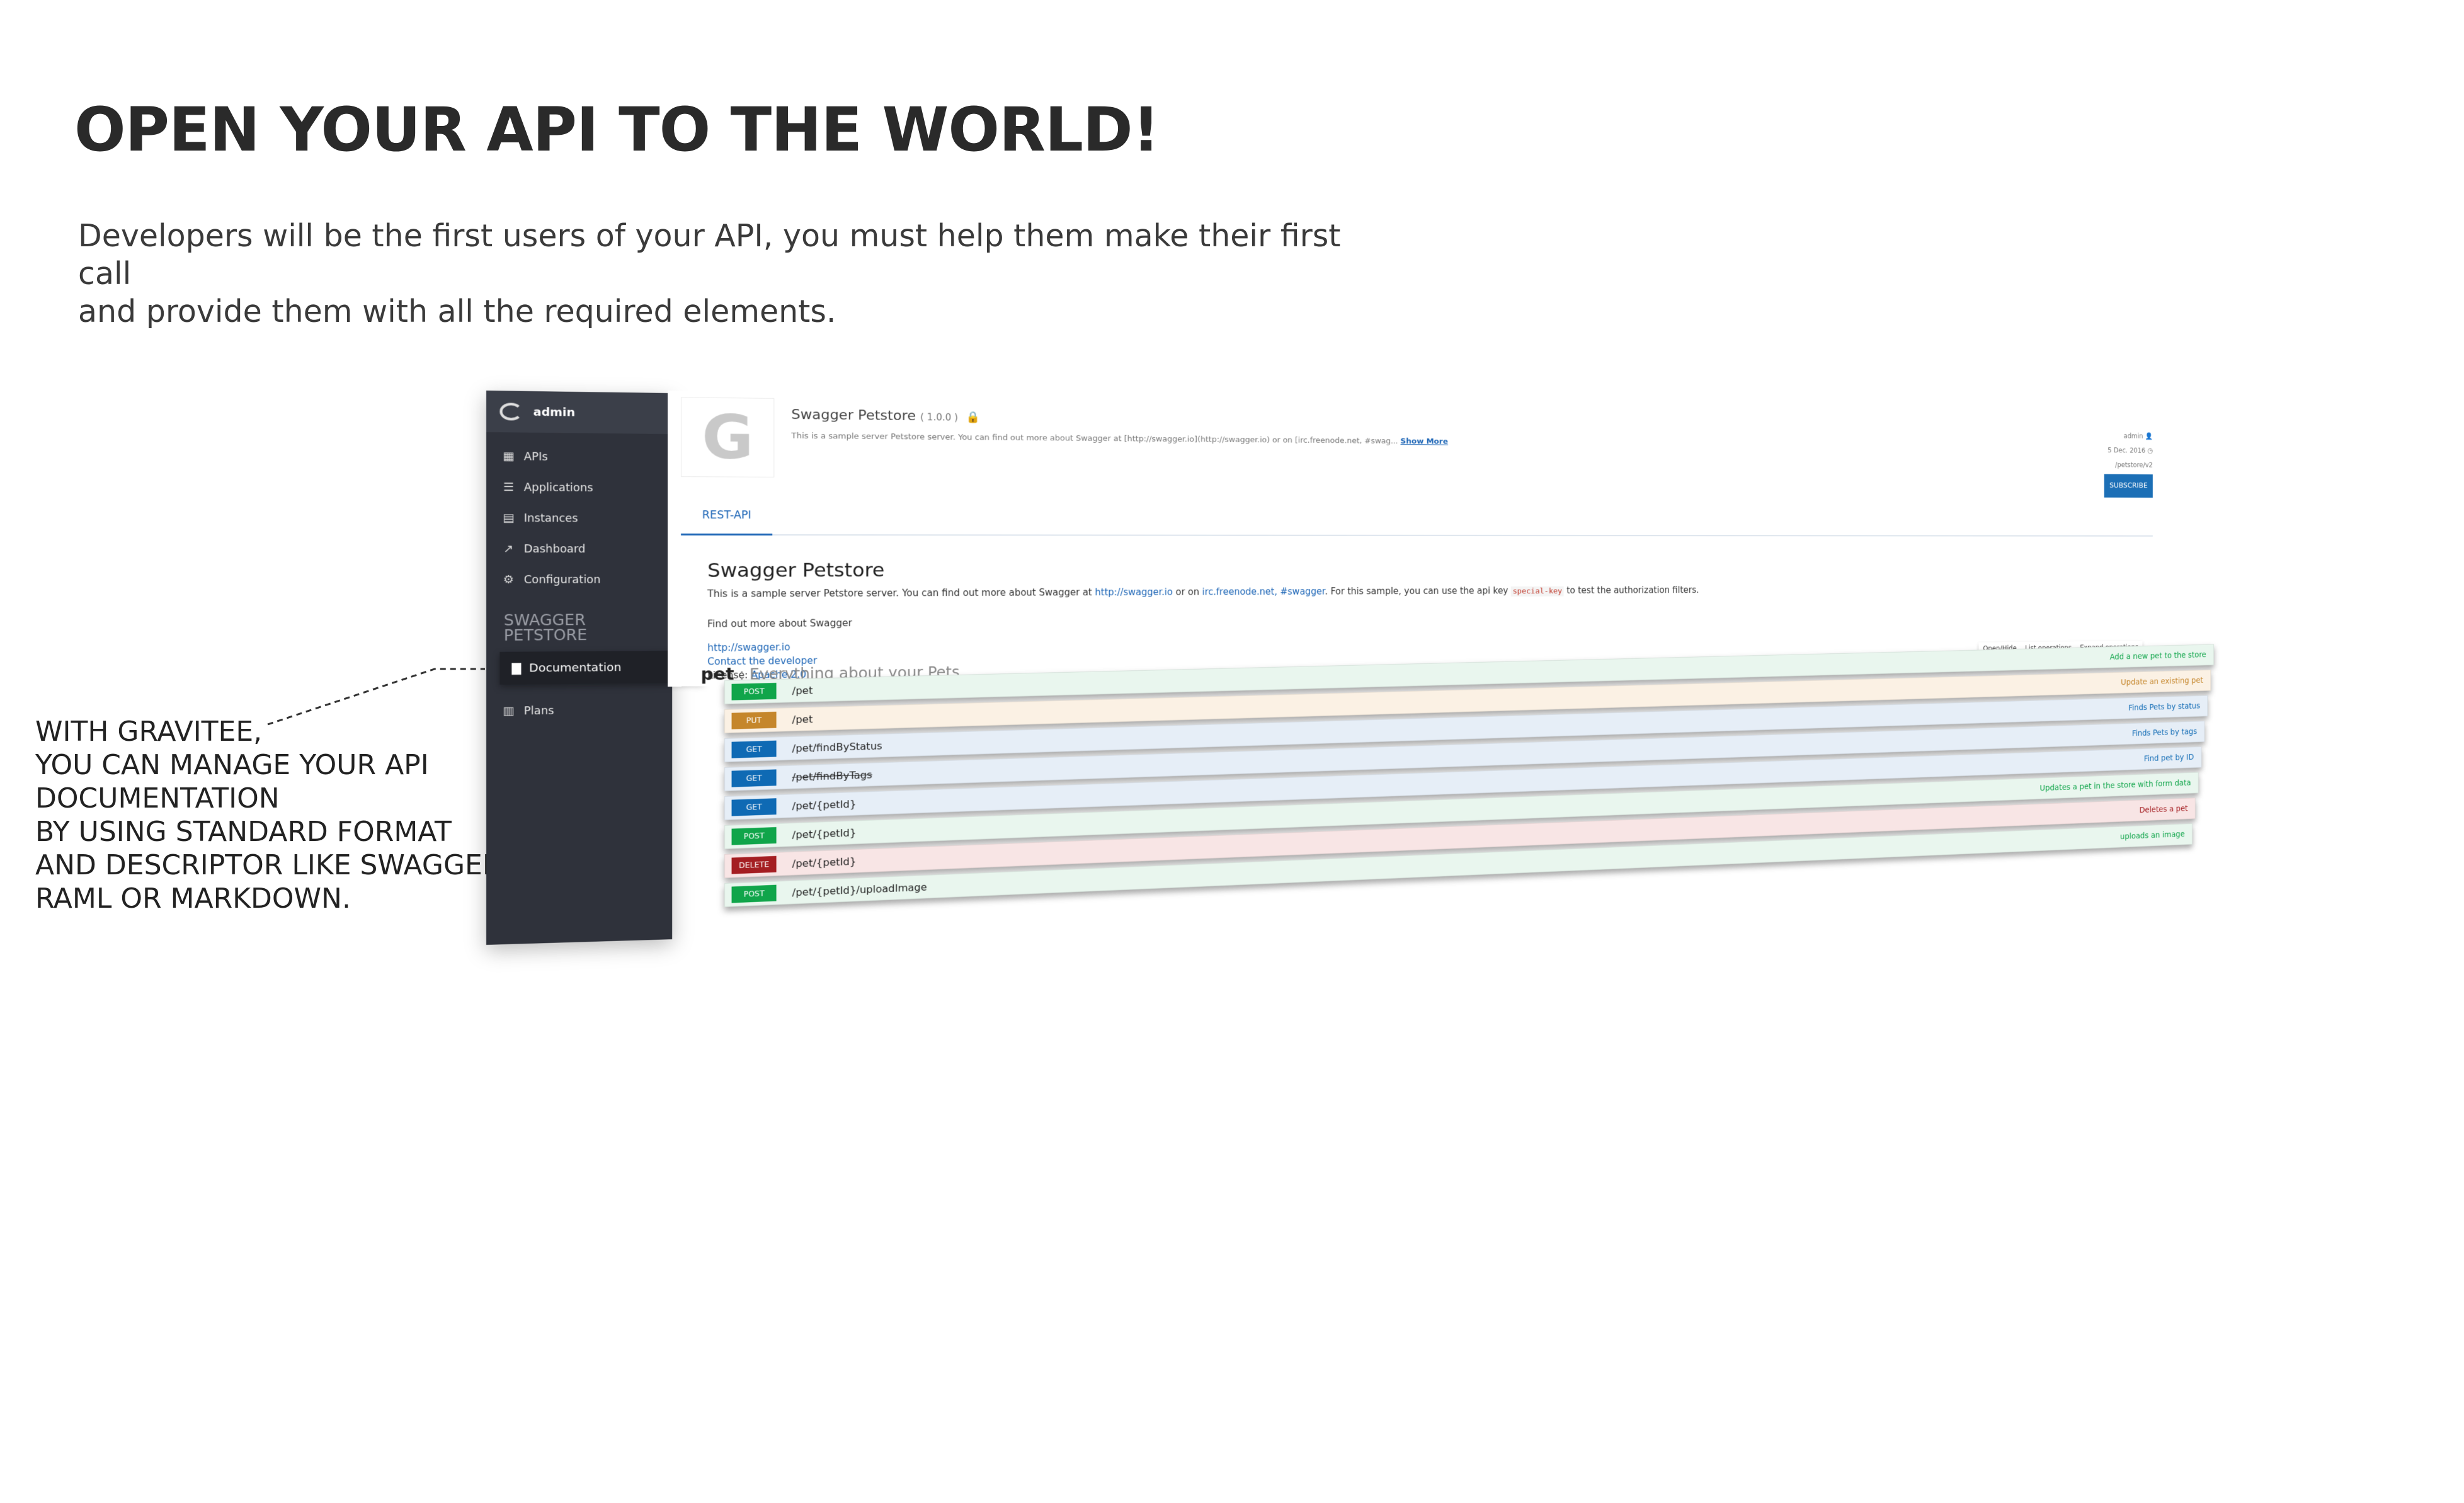  Describe the element at coordinates (2164, 809) in the screenshot. I see `operation-summary: Deletes a pet` at that location.